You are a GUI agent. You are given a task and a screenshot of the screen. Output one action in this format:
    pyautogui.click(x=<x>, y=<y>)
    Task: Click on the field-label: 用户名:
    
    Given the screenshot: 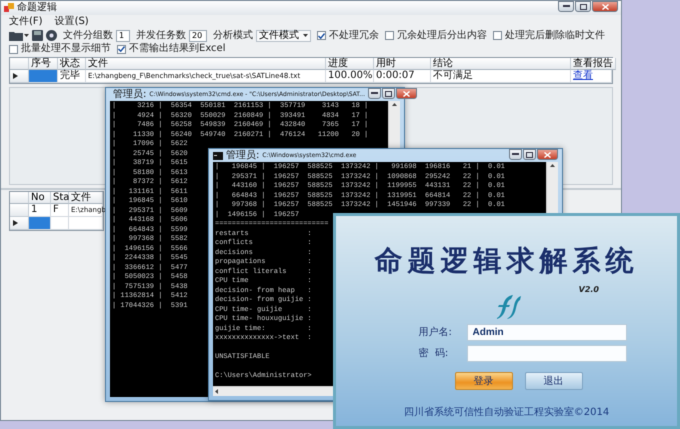 What is the action you would take?
    pyautogui.click(x=435, y=332)
    